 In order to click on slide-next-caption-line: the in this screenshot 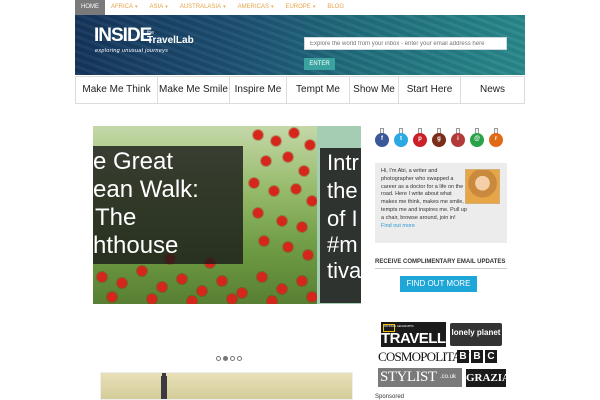, I will do `click(342, 190)`.